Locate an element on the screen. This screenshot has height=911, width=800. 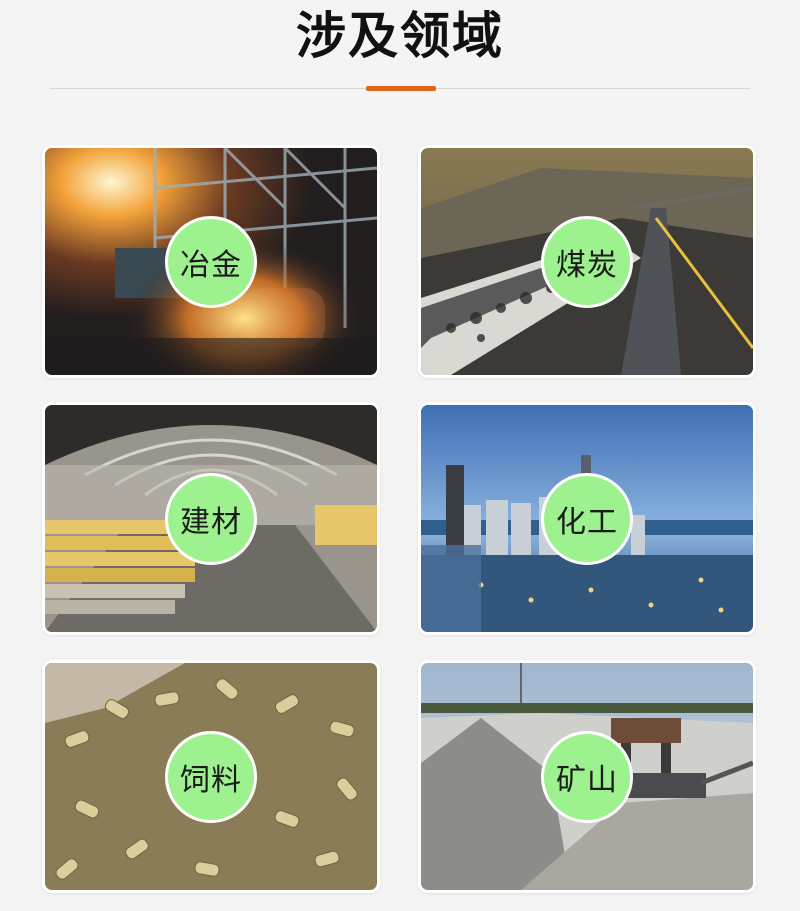
field-label-feed: 饲料 is located at coordinates (211, 776).